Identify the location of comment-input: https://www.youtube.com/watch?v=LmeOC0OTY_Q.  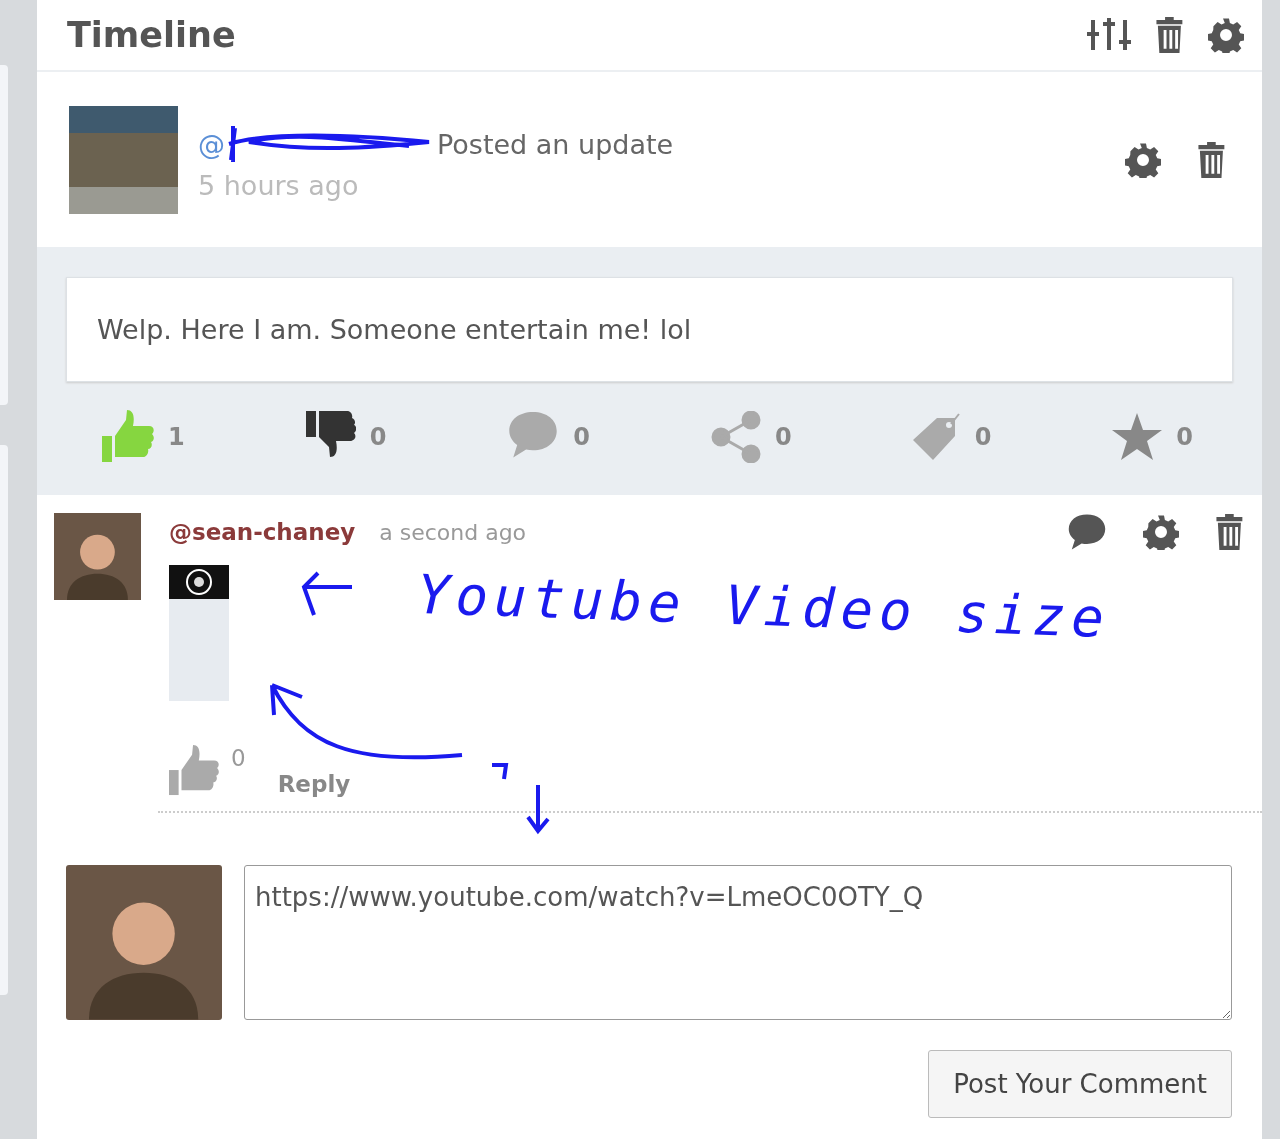
(738, 942).